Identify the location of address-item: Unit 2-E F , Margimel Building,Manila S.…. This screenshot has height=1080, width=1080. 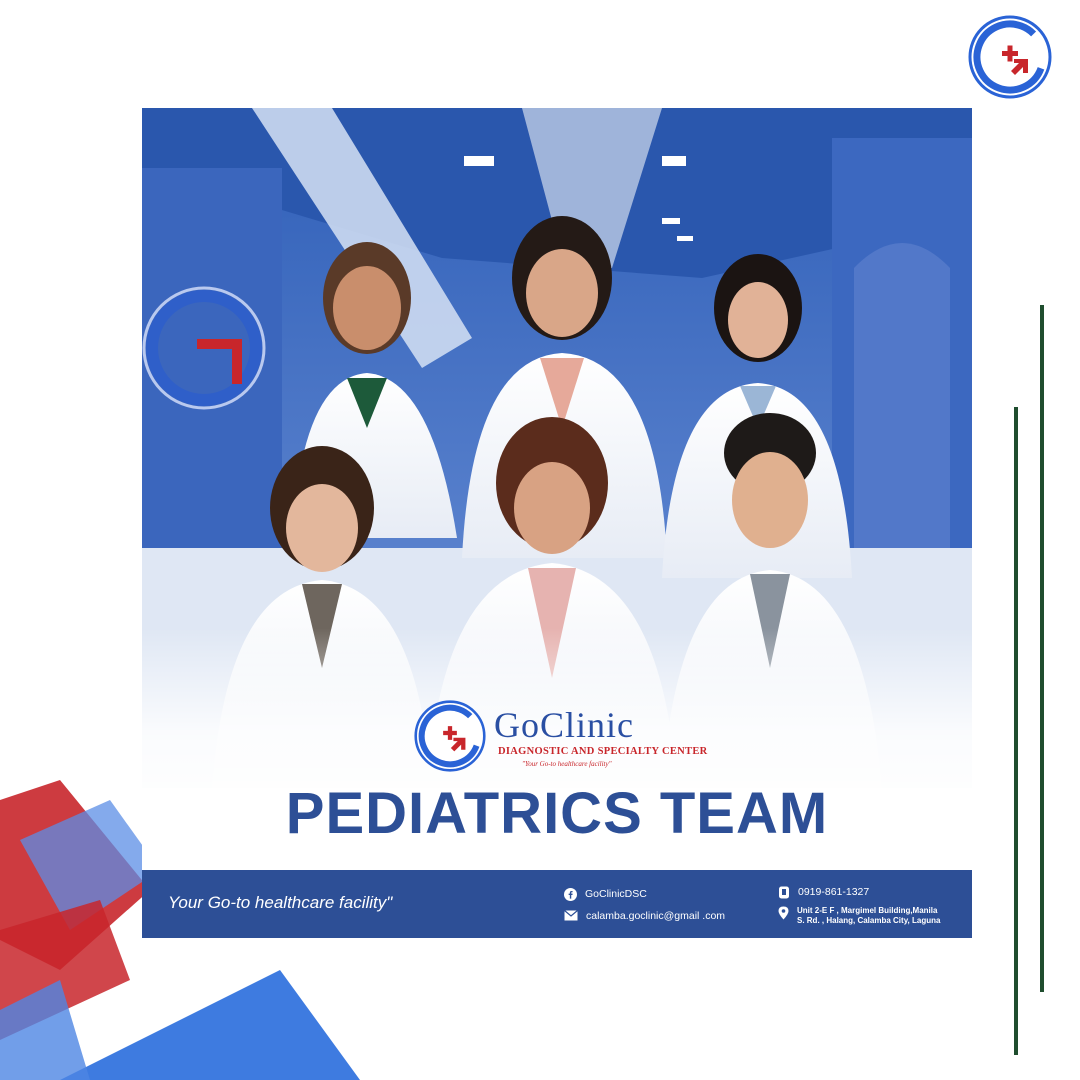
(862, 916).